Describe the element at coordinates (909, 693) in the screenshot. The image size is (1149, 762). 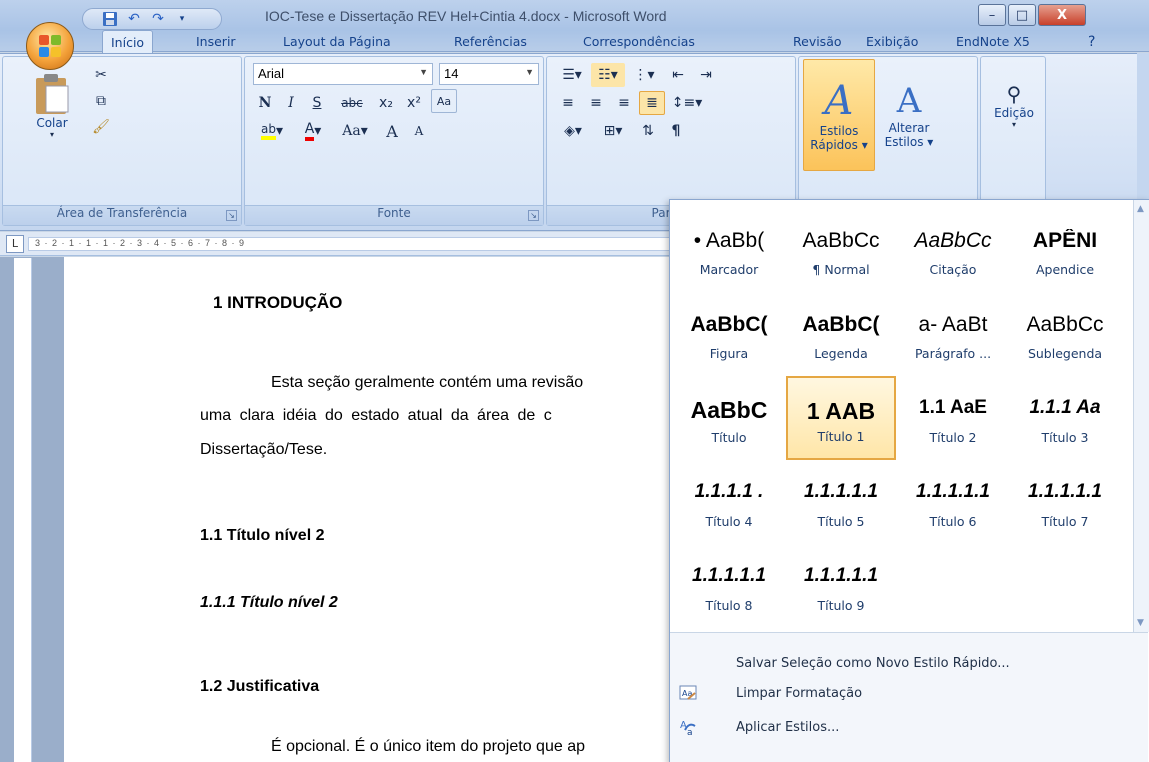
I see `menu-clear-formatting: Aa Limpar Formatação` at that location.